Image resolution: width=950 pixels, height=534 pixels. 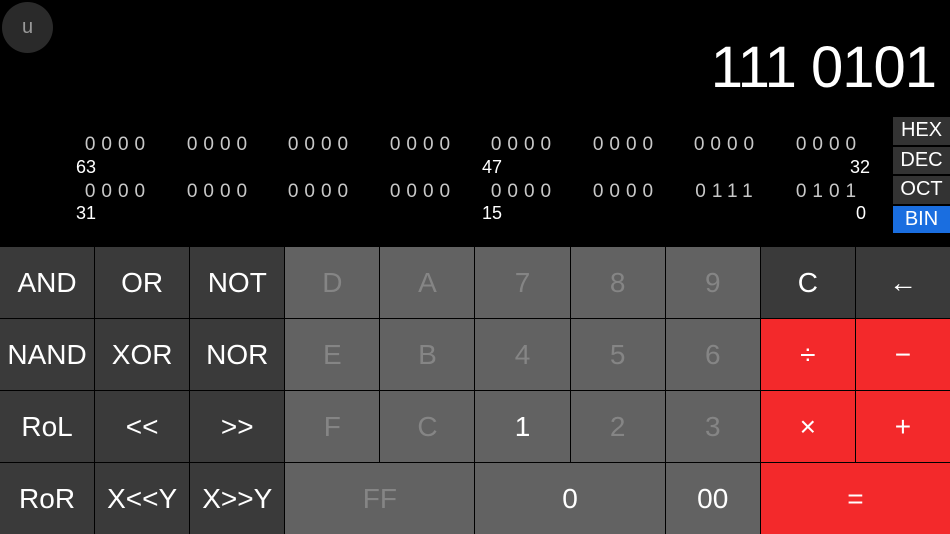 I want to click on digit-4-button: 4, so click(x=522, y=354).